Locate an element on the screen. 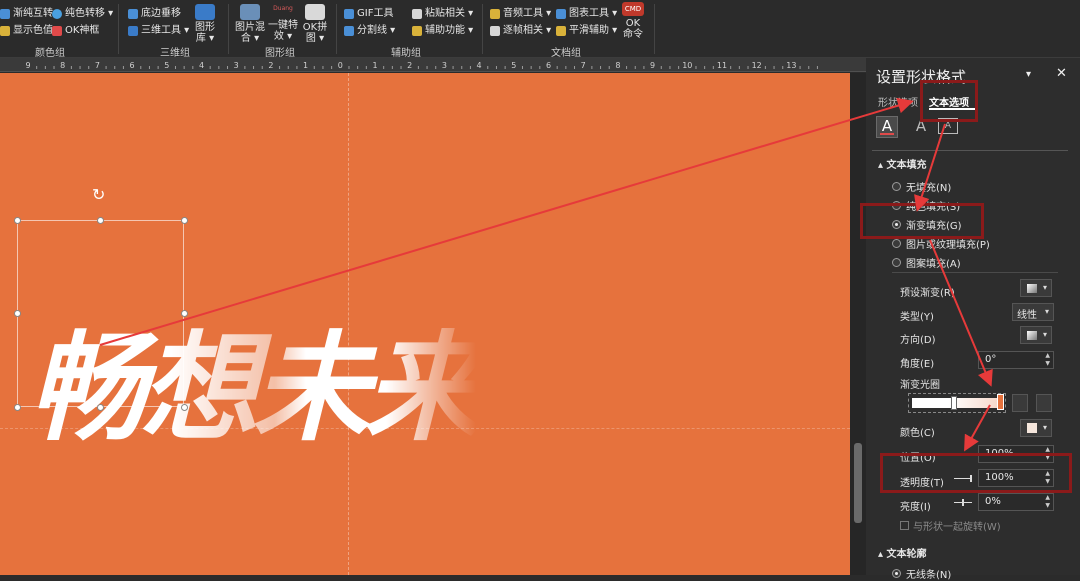 The image size is (1080, 581). 3d-tools-button: 三维工具 ▾ is located at coordinates (158, 31).